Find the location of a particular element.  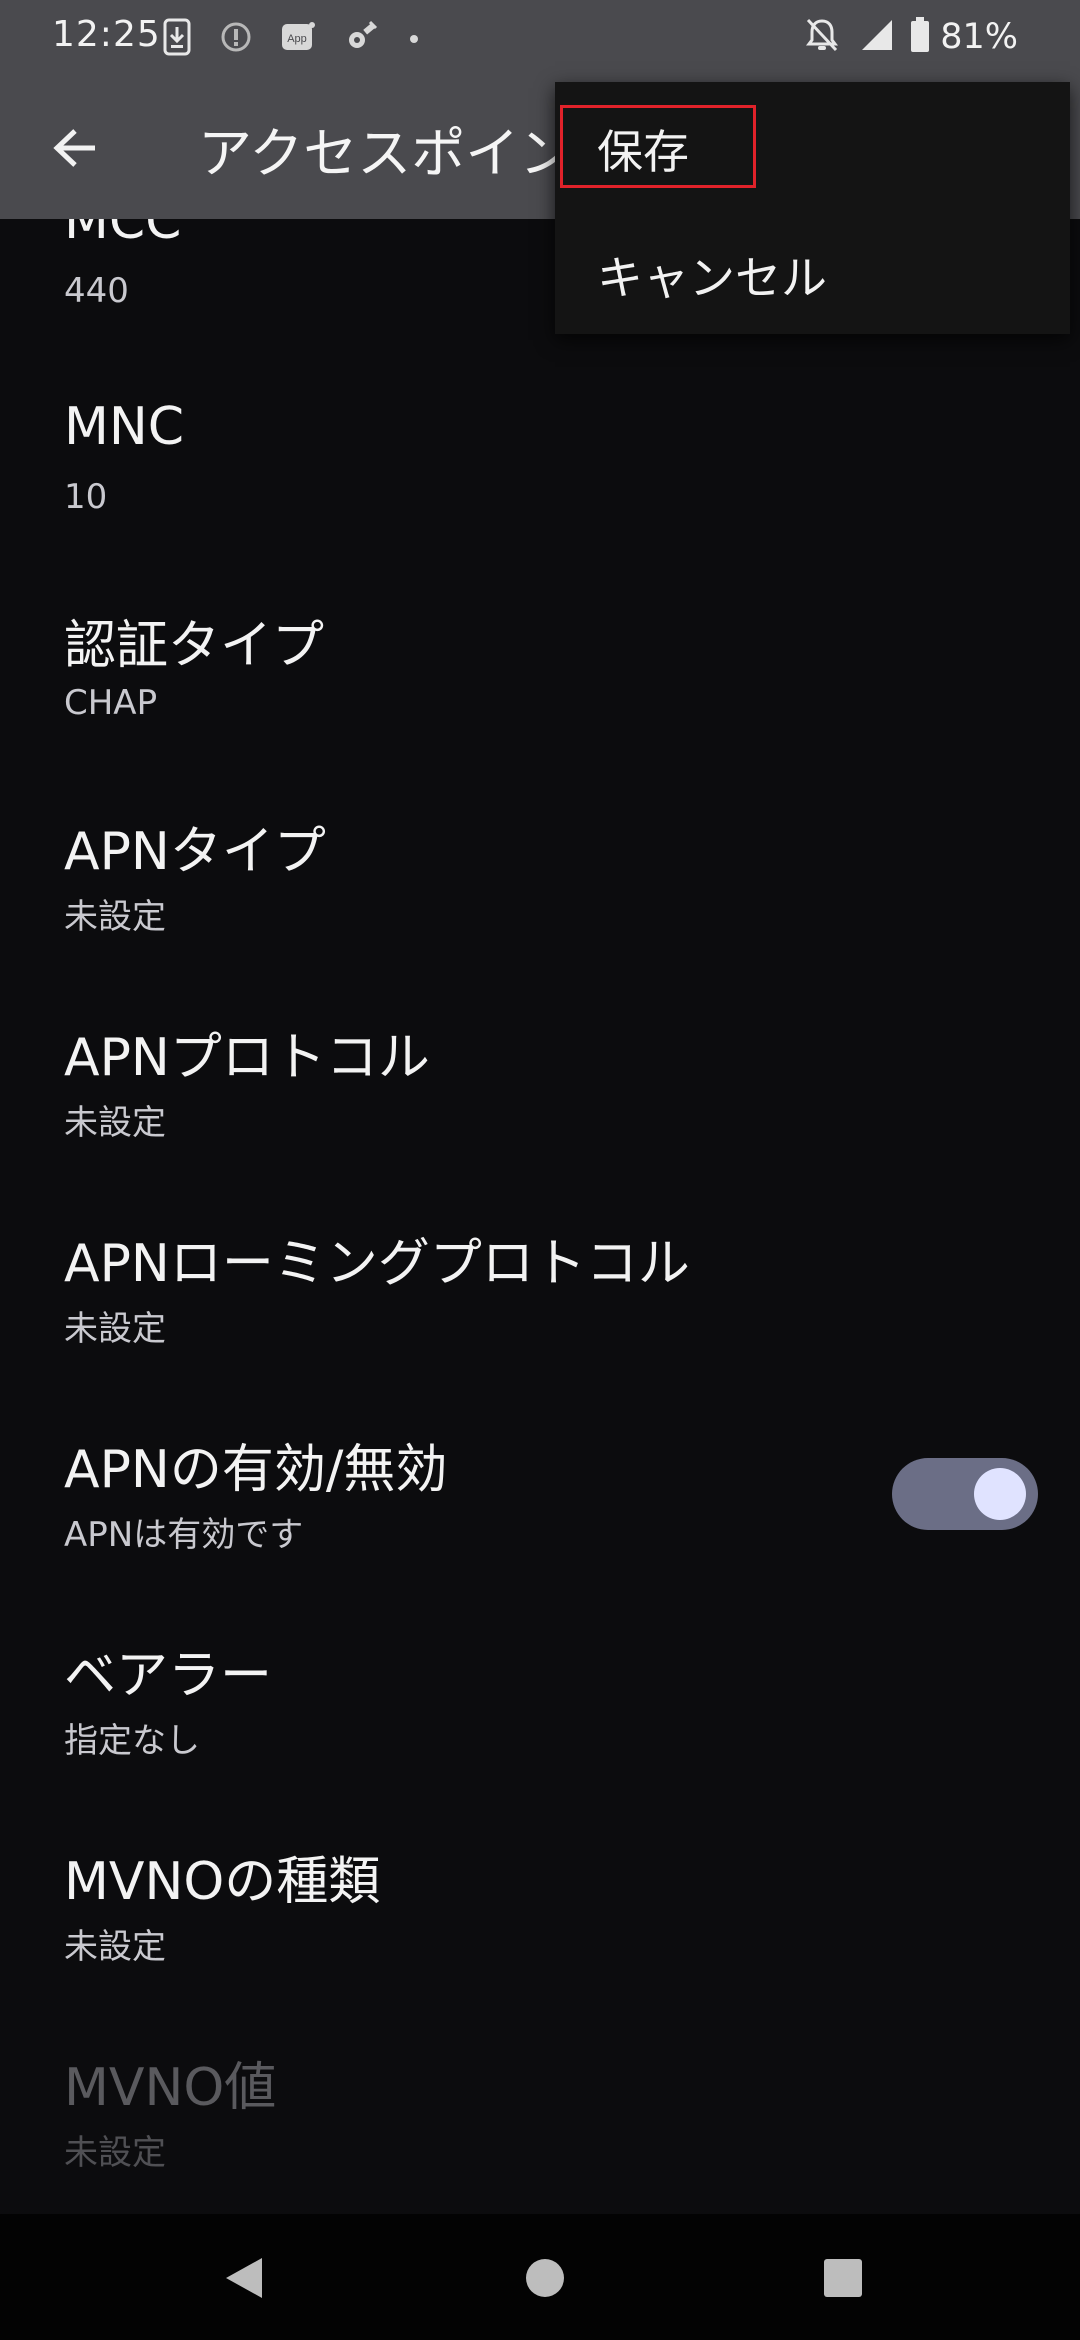

download-icon is located at coordinates (177, 39).